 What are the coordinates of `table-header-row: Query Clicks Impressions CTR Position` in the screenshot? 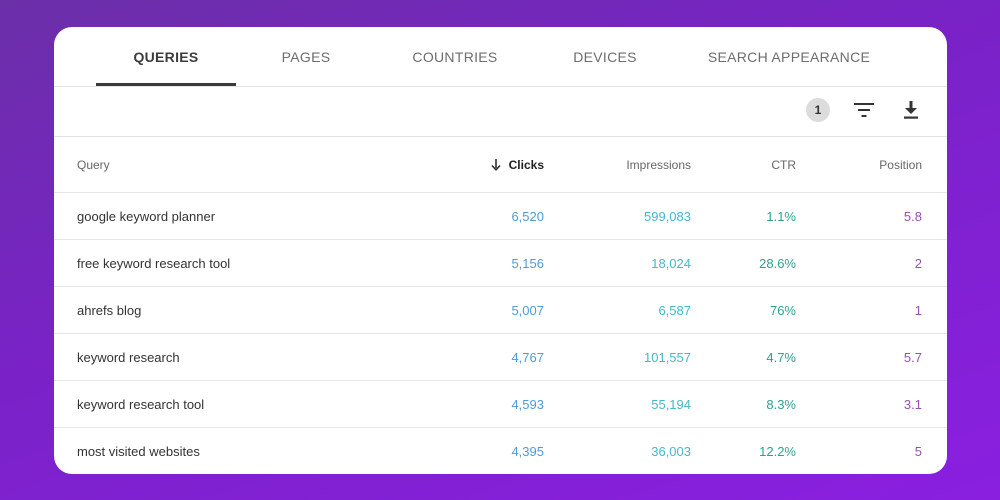 It's located at (500, 165).